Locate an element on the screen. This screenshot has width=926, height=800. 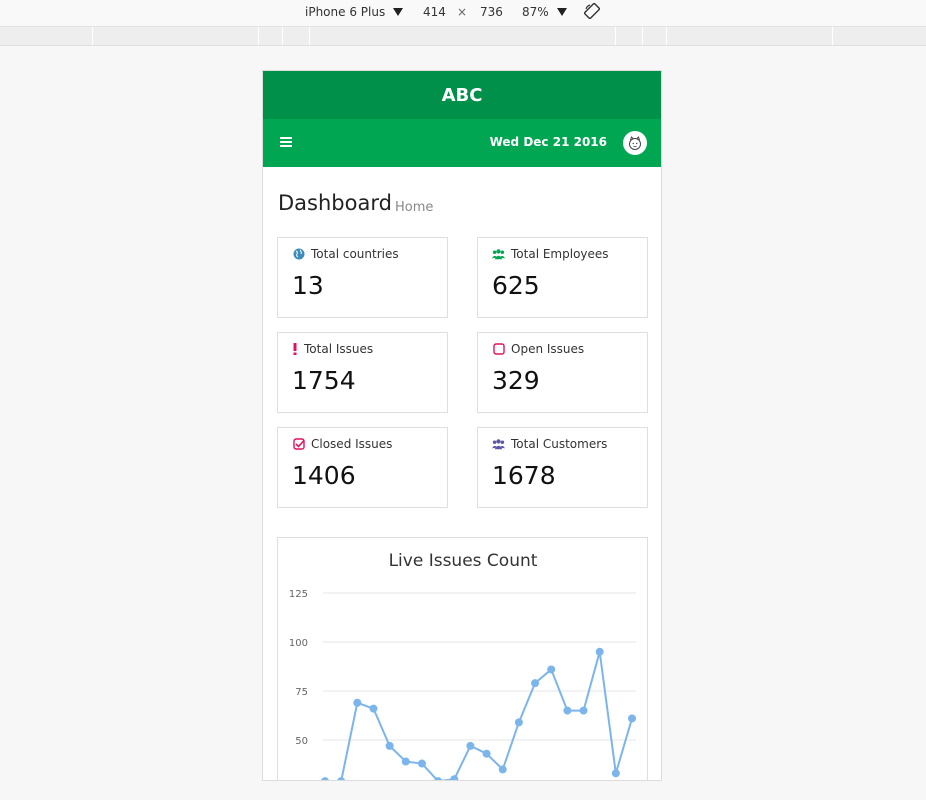
chart-grid is located at coordinates (479, 666).